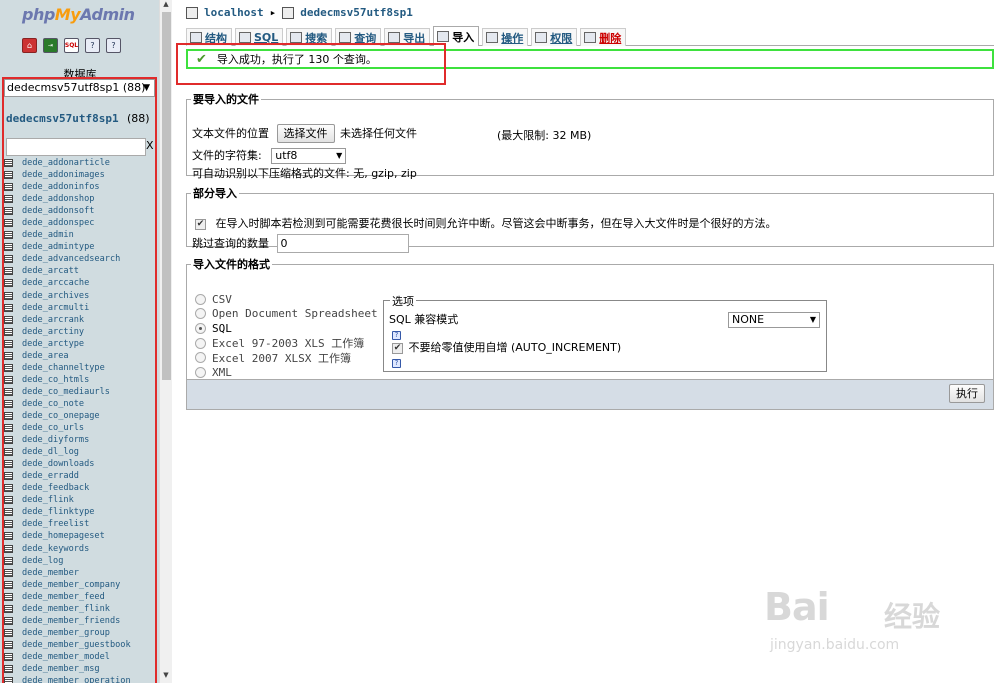 The image size is (1000, 683). I want to click on table-list-item: dede_member_guestbook, so click(81, 645).